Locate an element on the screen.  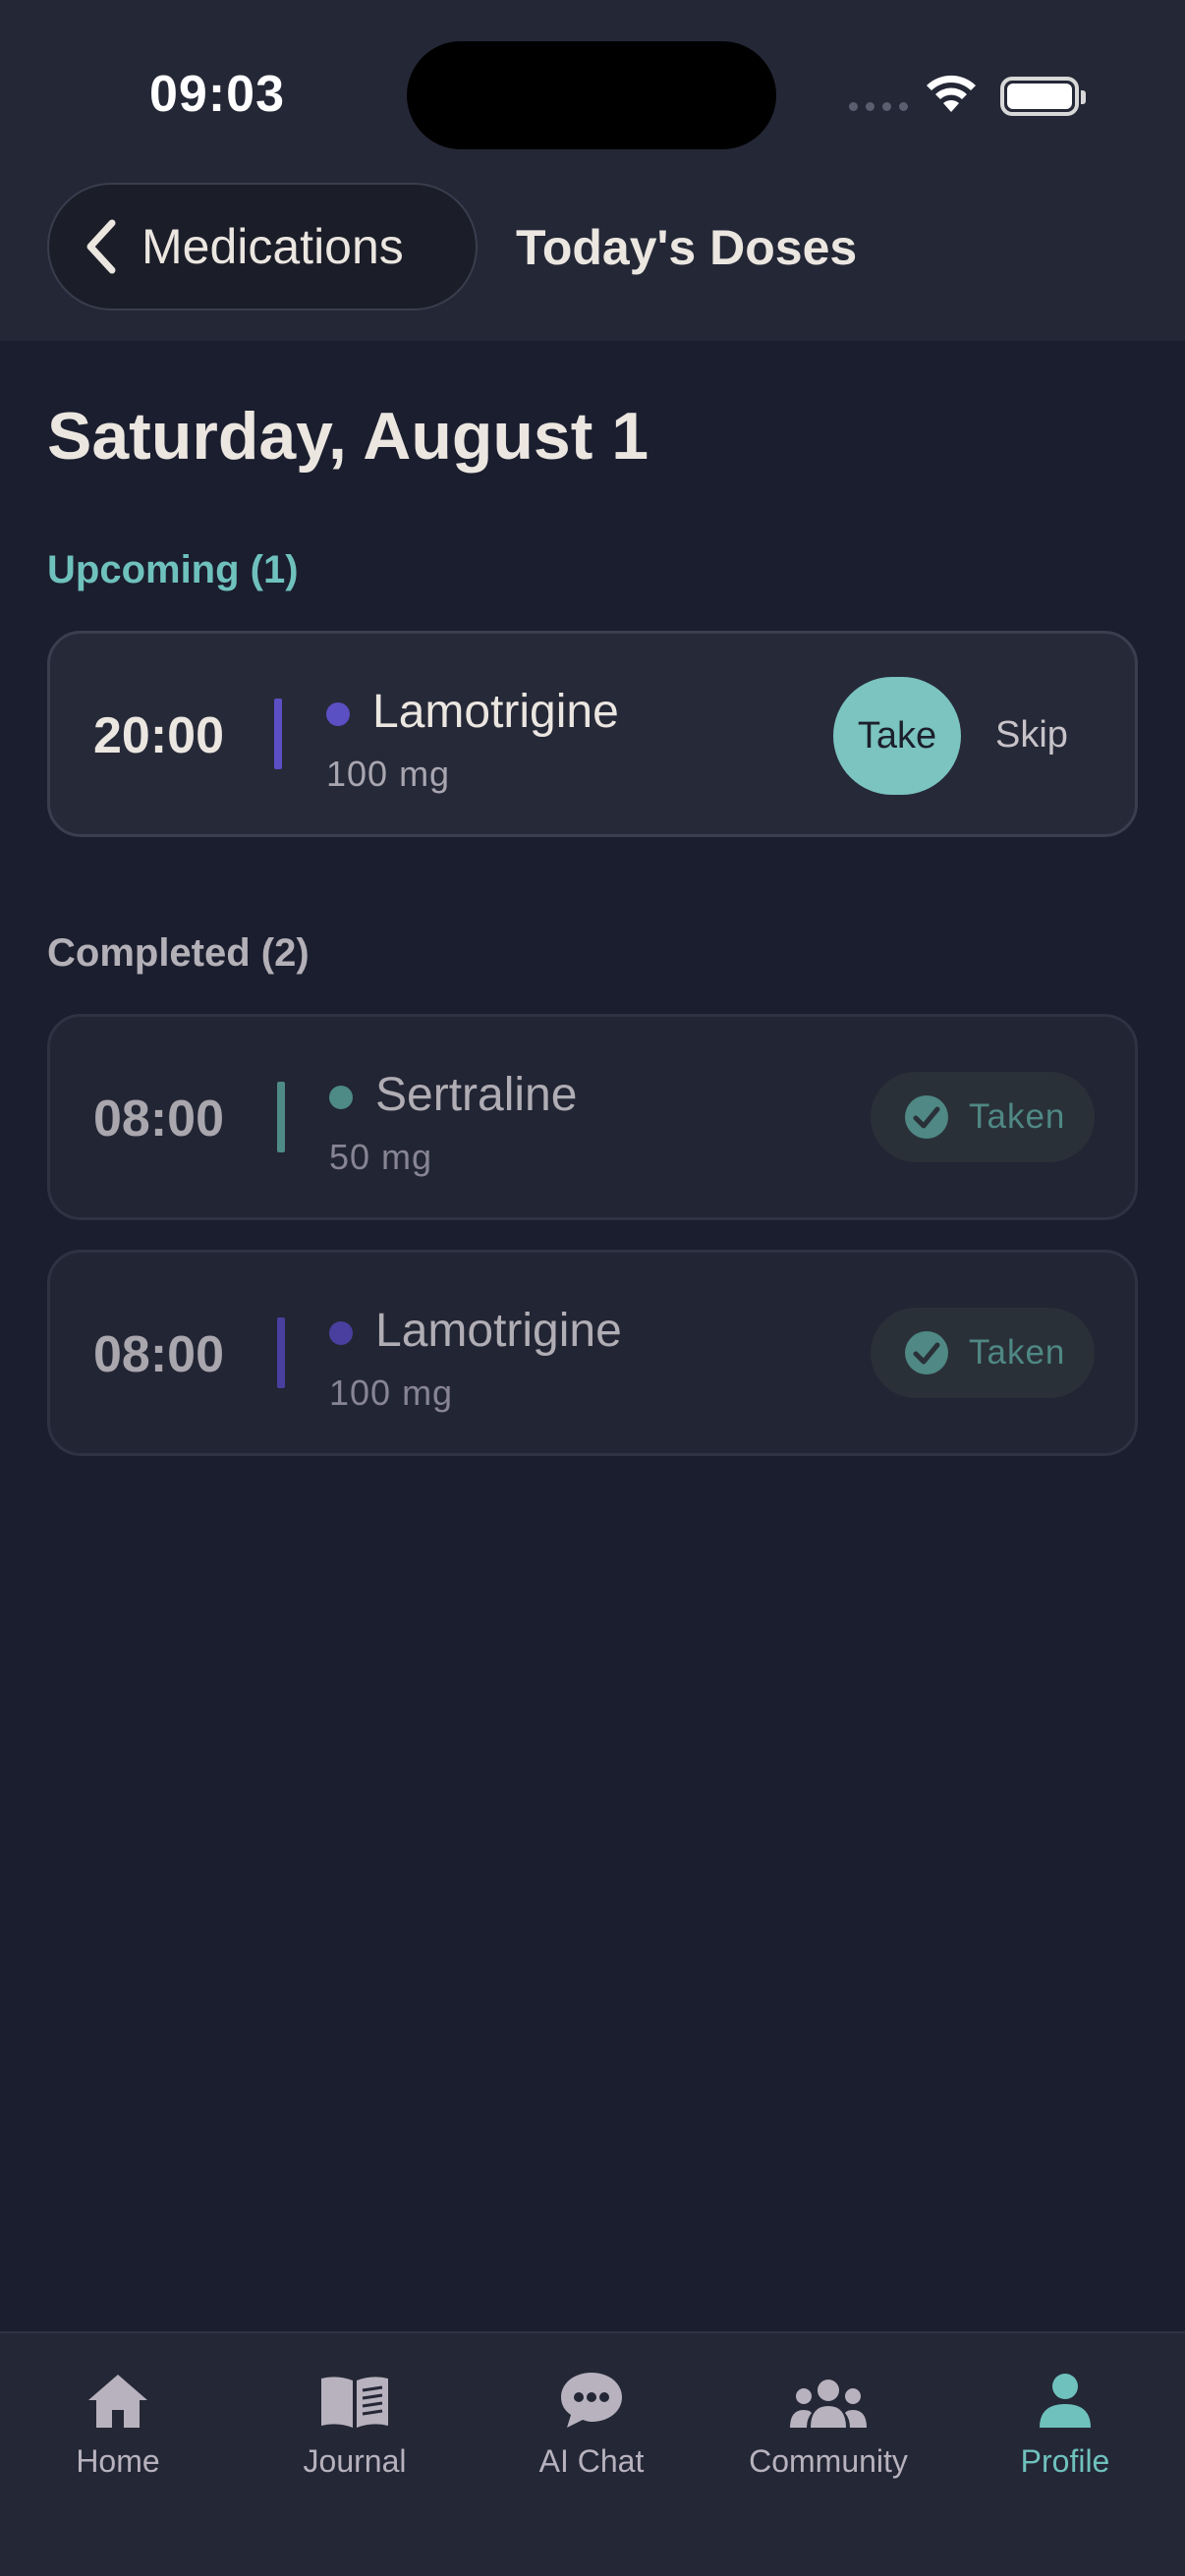
tab-label: Home is located at coordinates (118, 2461).